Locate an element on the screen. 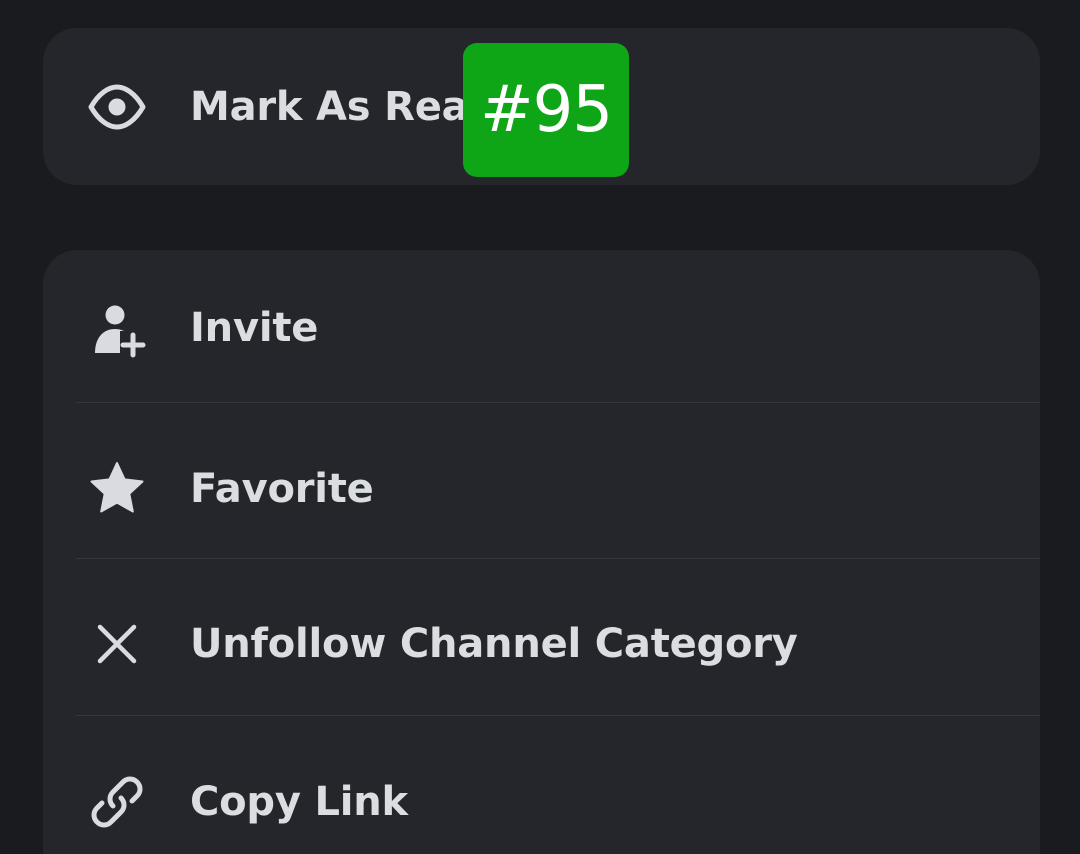 The width and height of the screenshot is (1080, 854). eye-icon is located at coordinates (117, 107).